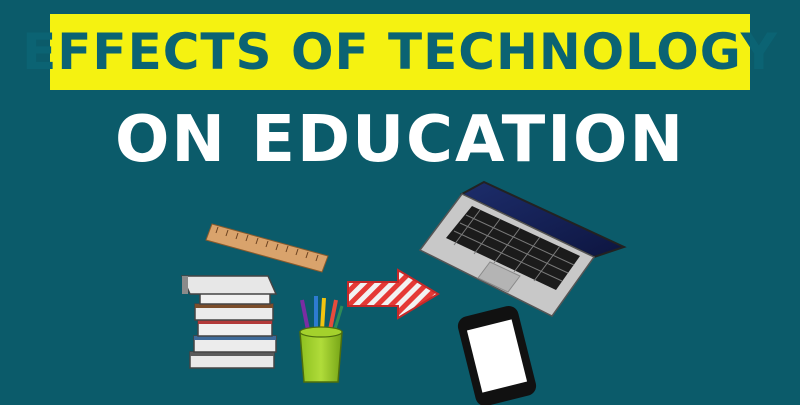 Image resolution: width=800 pixels, height=405 pixels. What do you see at coordinates (267, 248) in the screenshot?
I see `ruler-icon` at bounding box center [267, 248].